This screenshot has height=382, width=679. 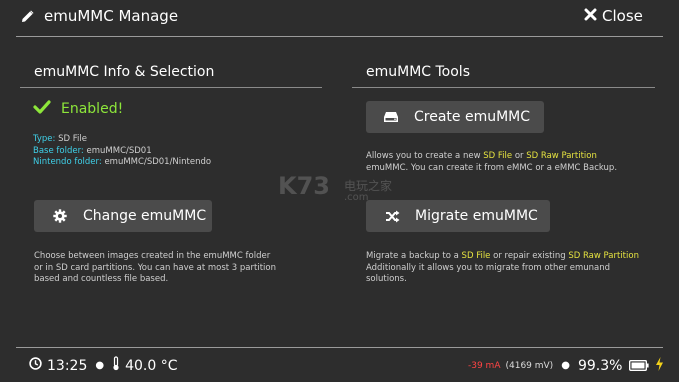 What do you see at coordinates (67, 365) in the screenshot?
I see `clock-time: 13:25` at bounding box center [67, 365].